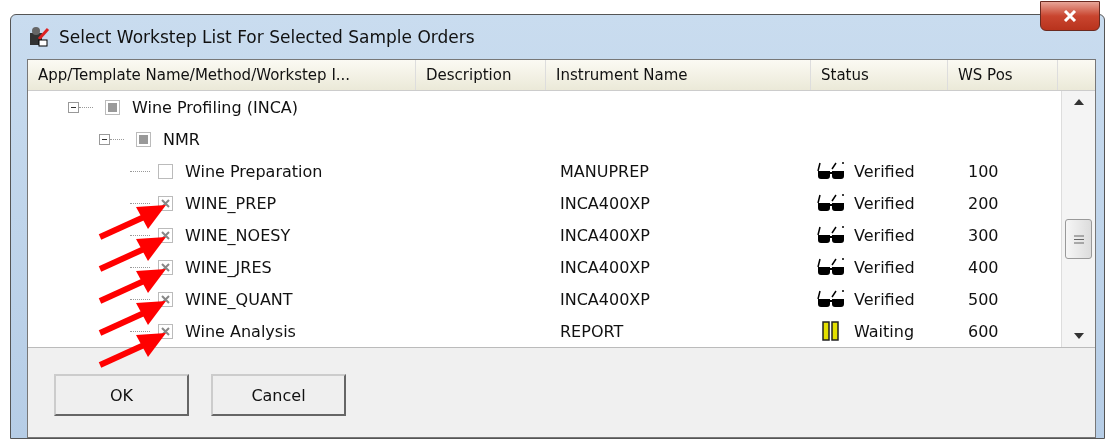 This screenshot has height=443, width=1109. What do you see at coordinates (884, 331) in the screenshot?
I see `status-label: Waiting` at bounding box center [884, 331].